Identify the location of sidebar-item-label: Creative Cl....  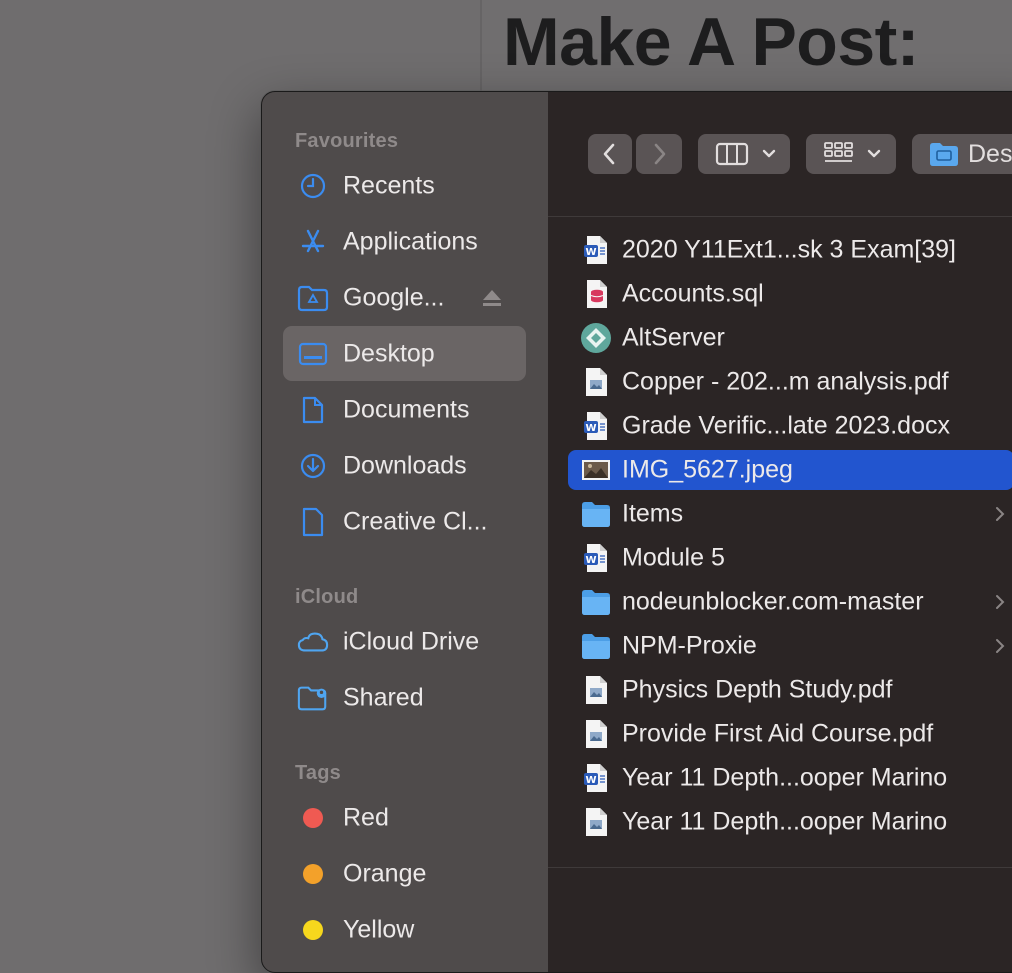
(415, 521).